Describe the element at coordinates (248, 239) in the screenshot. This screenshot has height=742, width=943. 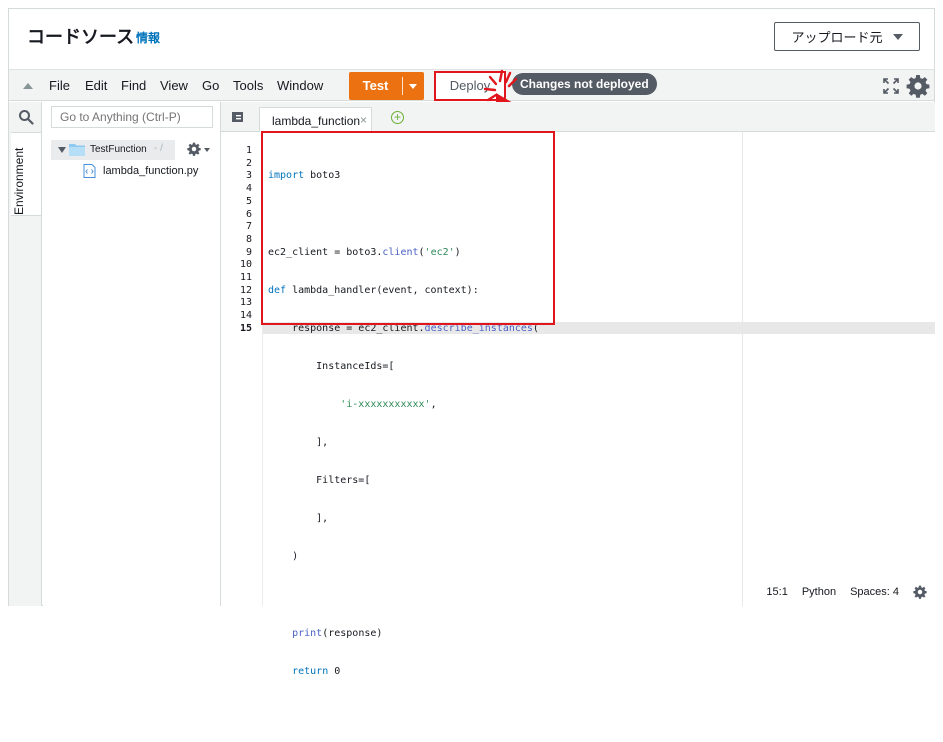
I see `line-number: 8` at that location.